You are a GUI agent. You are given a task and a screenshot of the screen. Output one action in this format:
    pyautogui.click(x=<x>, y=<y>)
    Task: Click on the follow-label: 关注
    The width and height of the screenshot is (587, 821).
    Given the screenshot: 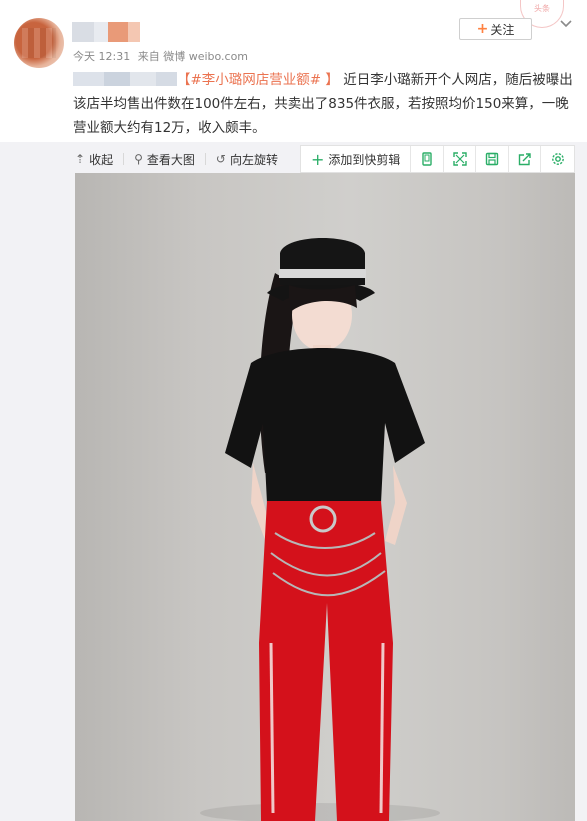 What is the action you would take?
    pyautogui.click(x=502, y=29)
    